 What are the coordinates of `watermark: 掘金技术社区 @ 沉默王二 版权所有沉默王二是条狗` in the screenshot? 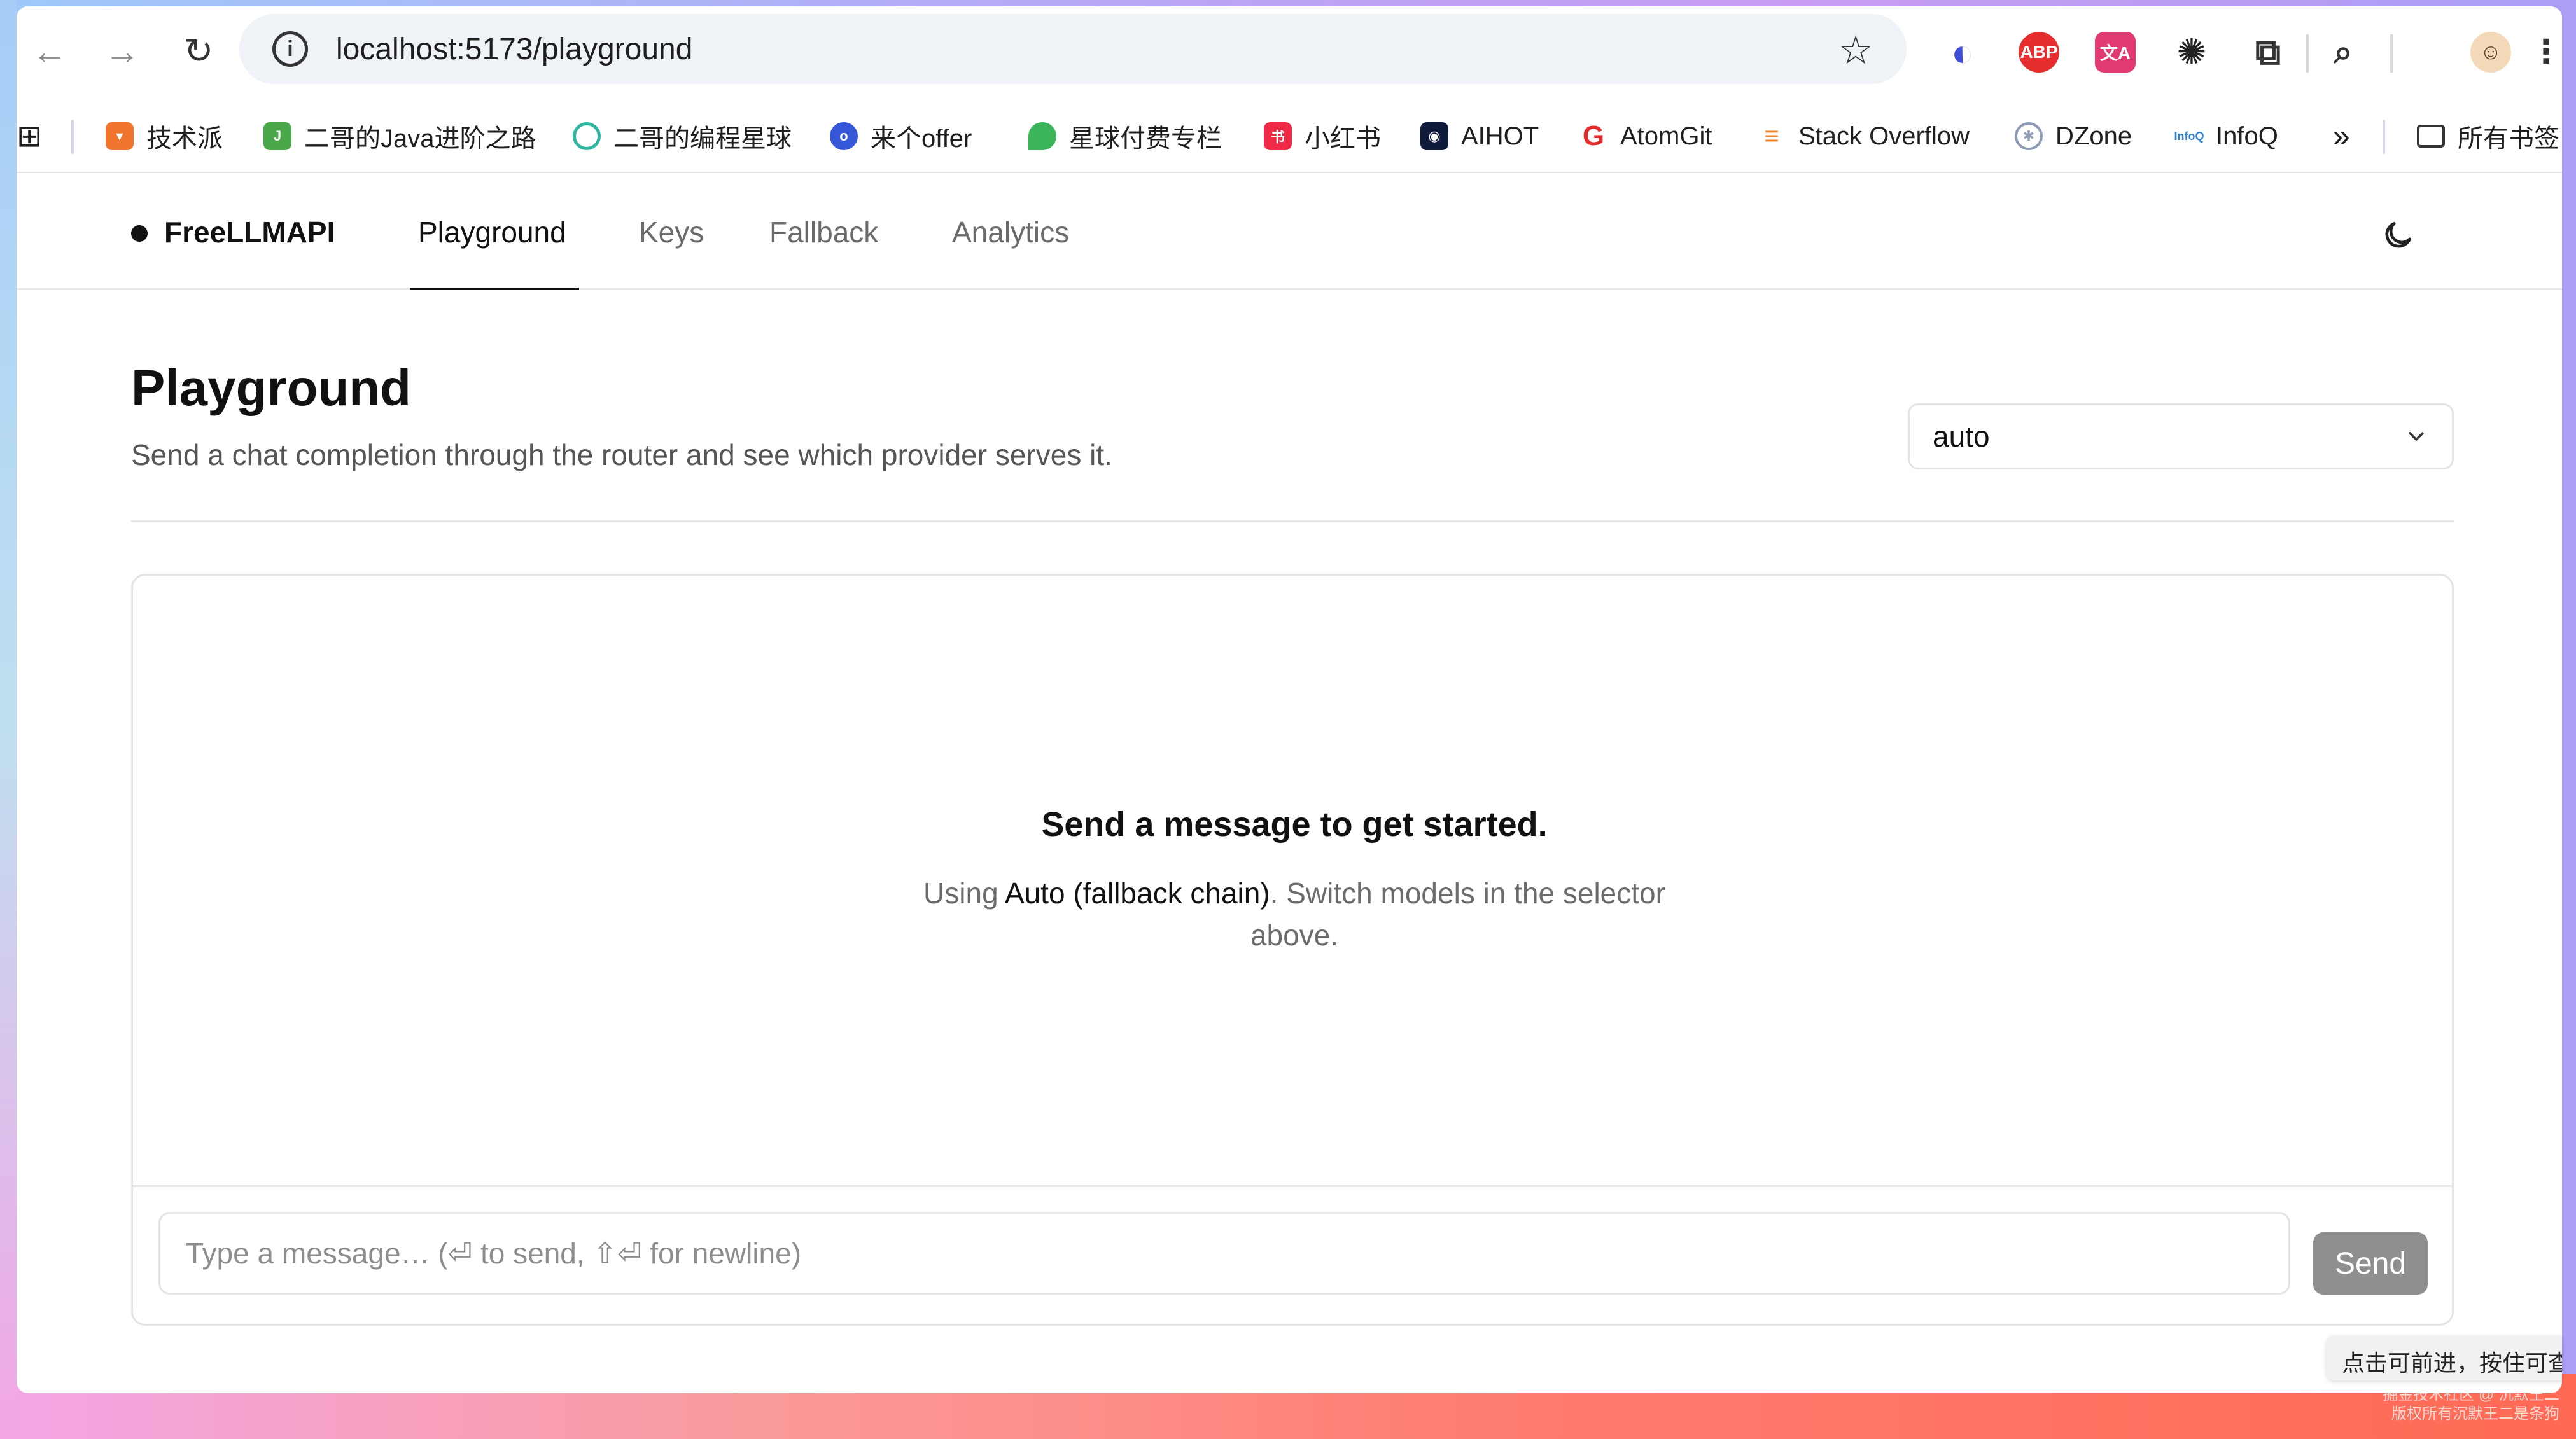 It's located at (2471, 1404).